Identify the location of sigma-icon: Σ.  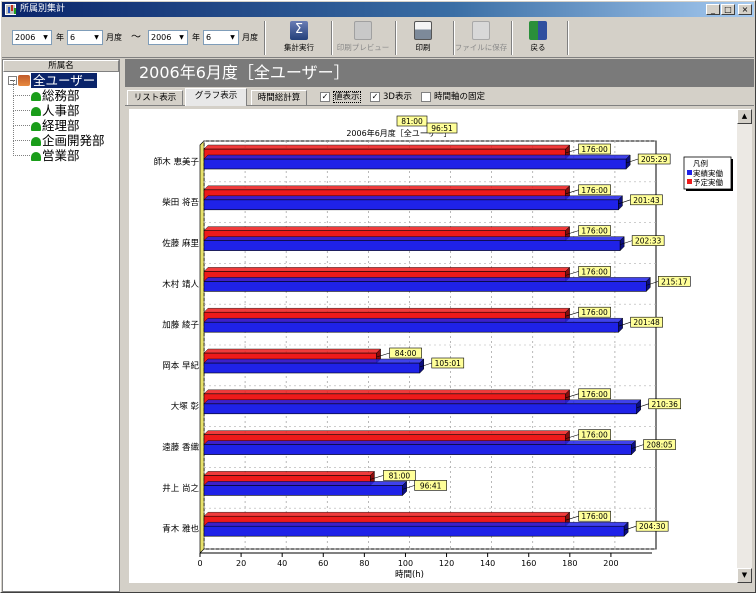
(299, 30).